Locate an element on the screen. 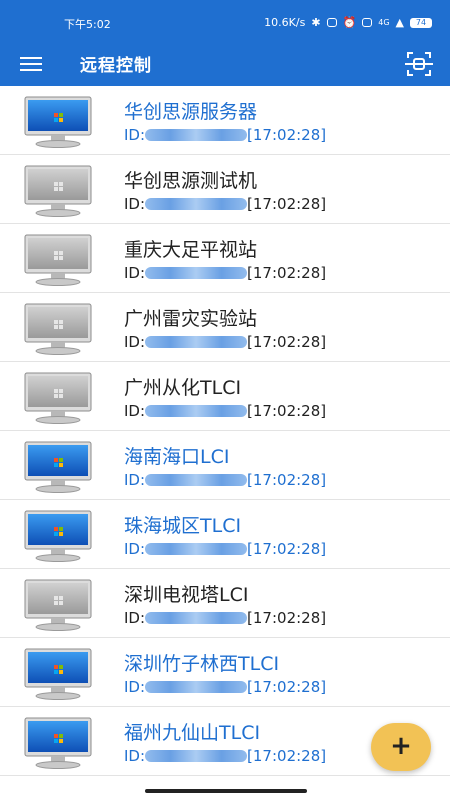 The image size is (450, 800). home-indicator is located at coordinates (226, 791).